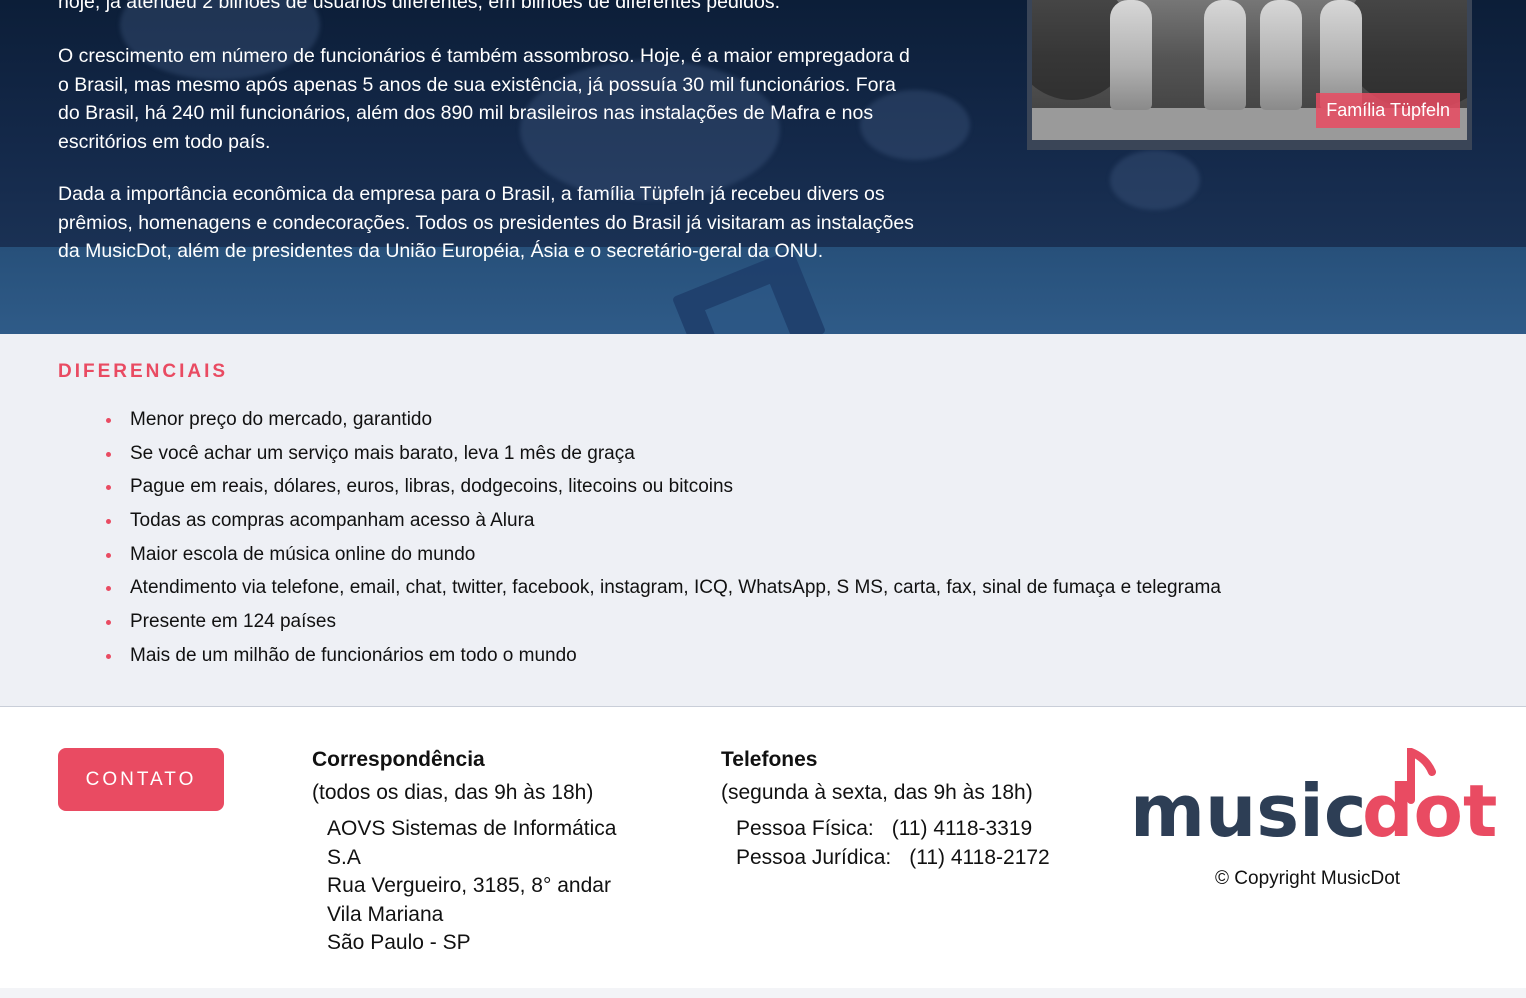 Image resolution: width=1526 pixels, height=998 pixels. Describe the element at coordinates (877, 792) in the screenshot. I see `phones-hours: (segunda à sexta, das 9h às 18h)` at that location.